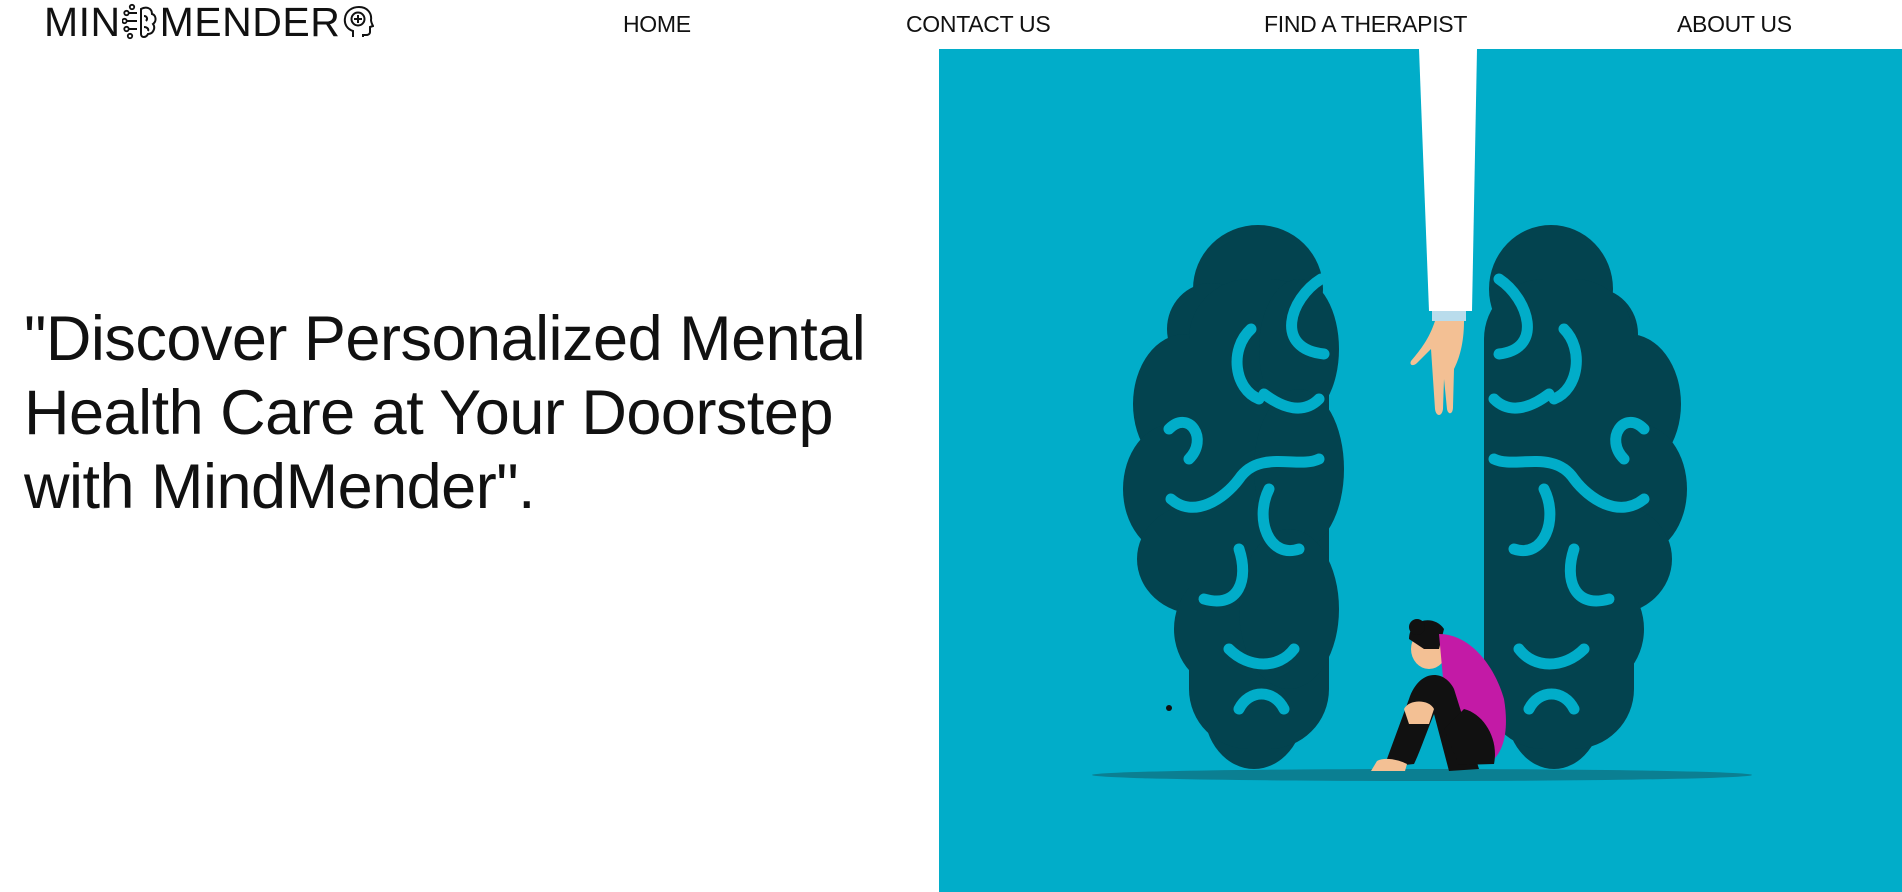 The image size is (1902, 892). Describe the element at coordinates (1365, 24) in the screenshot. I see `nav-find-a-therapist-link: FIND A THERAPIST` at that location.